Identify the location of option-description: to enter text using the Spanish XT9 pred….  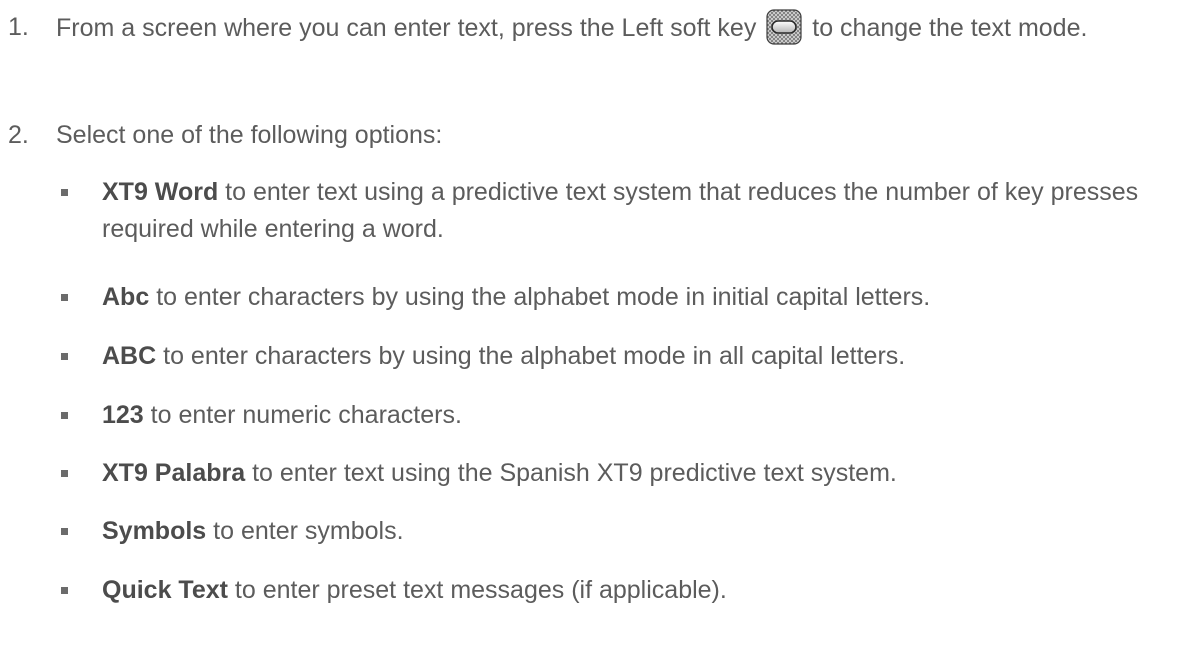
(574, 473).